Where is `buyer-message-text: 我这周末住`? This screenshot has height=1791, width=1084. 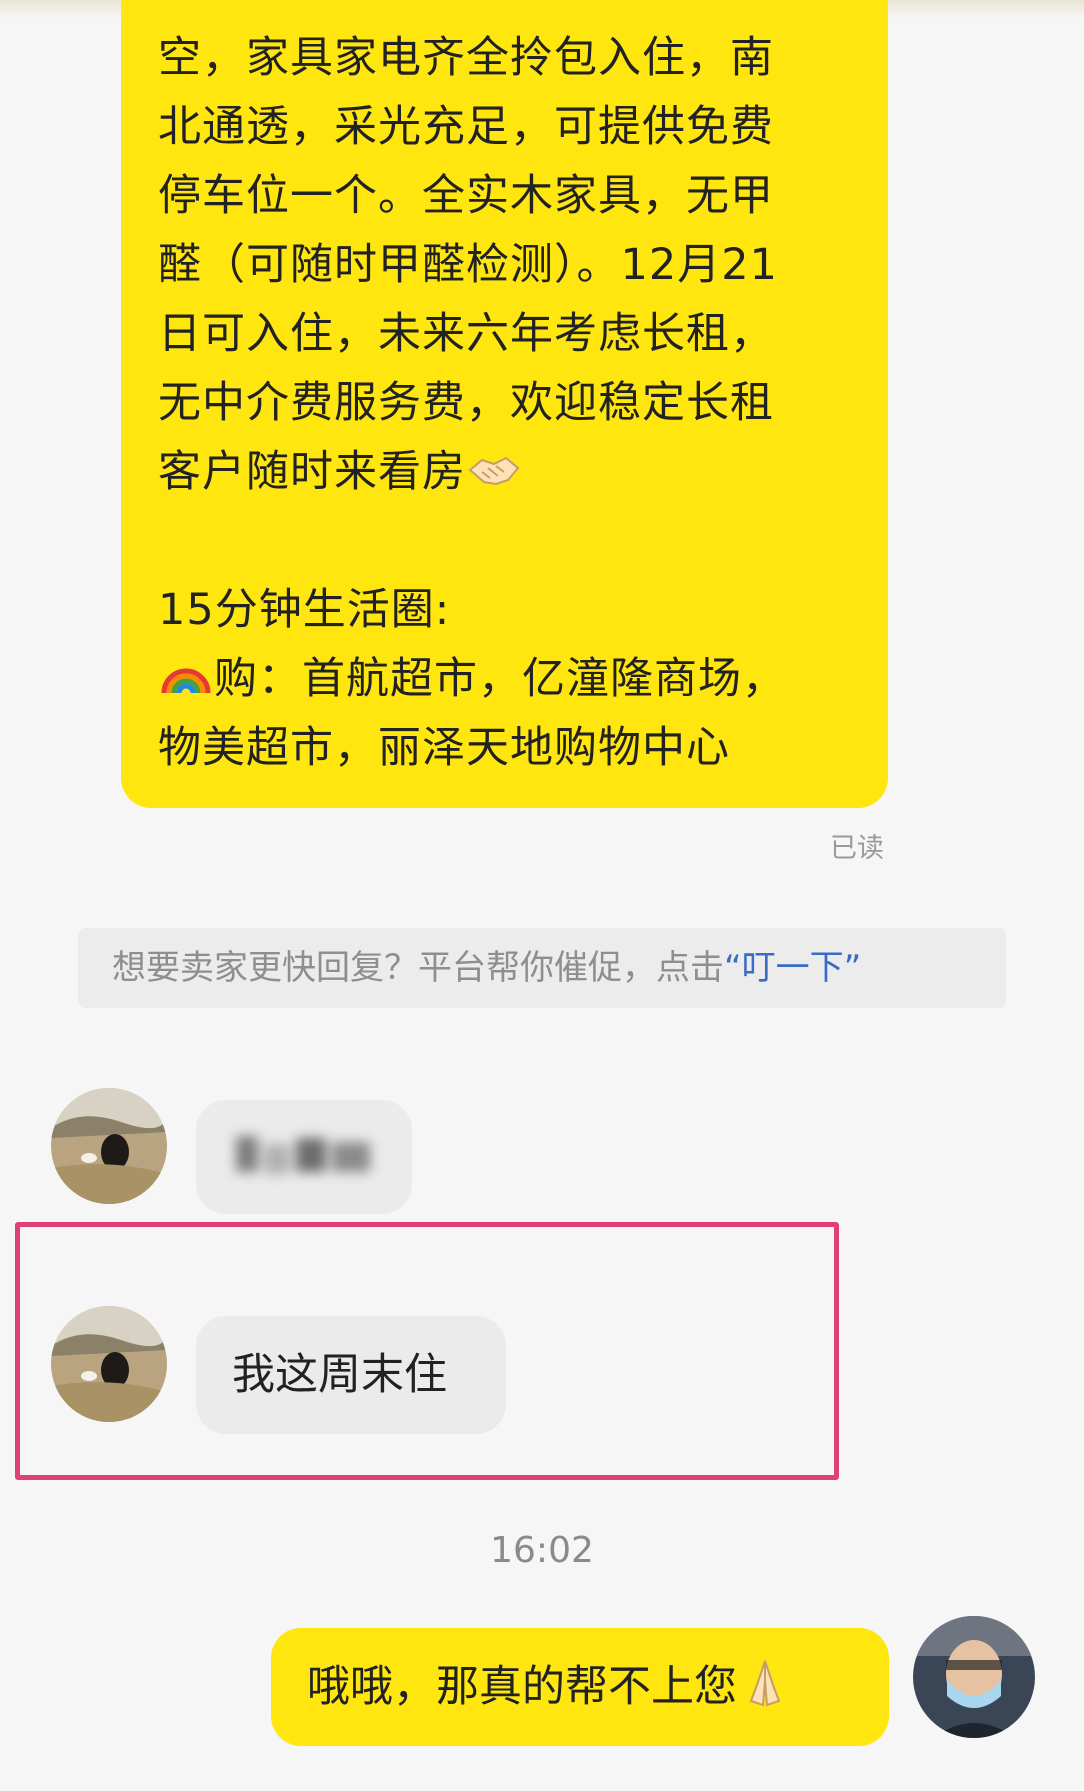 buyer-message-text: 我这周末住 is located at coordinates (339, 1375).